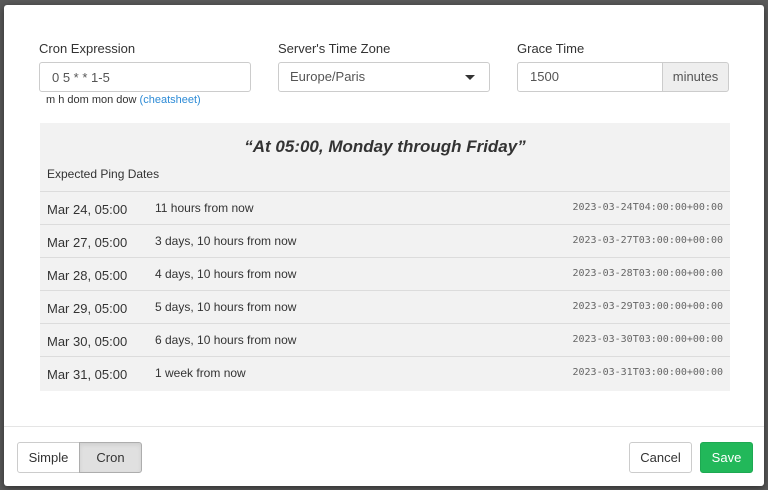  Describe the element at coordinates (726, 457) in the screenshot. I see `save-button: Save` at that location.